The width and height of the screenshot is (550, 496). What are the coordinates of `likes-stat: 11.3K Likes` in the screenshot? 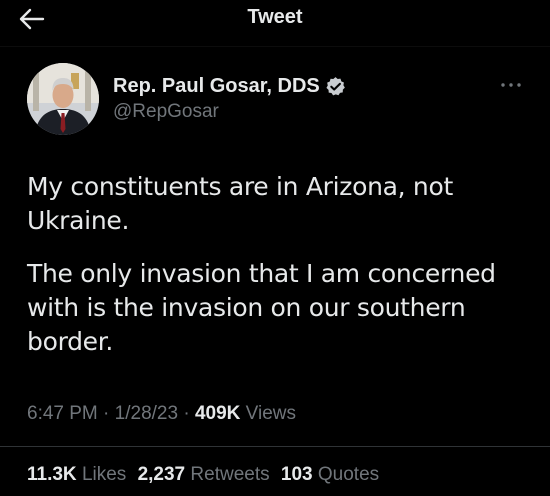 It's located at (76, 474).